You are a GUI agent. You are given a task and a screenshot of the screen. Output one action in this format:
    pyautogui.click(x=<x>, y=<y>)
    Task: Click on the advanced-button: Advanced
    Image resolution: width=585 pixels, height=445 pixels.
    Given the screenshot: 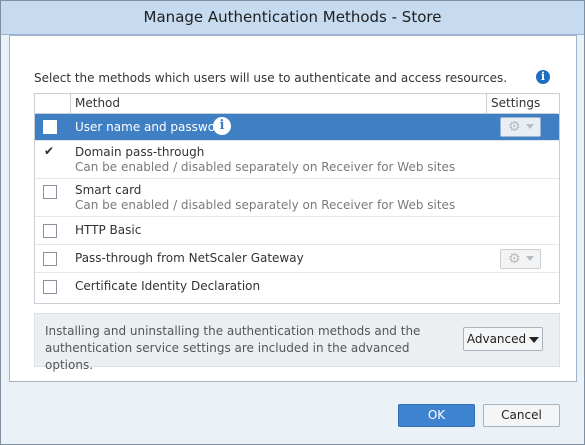 What is the action you would take?
    pyautogui.click(x=503, y=339)
    